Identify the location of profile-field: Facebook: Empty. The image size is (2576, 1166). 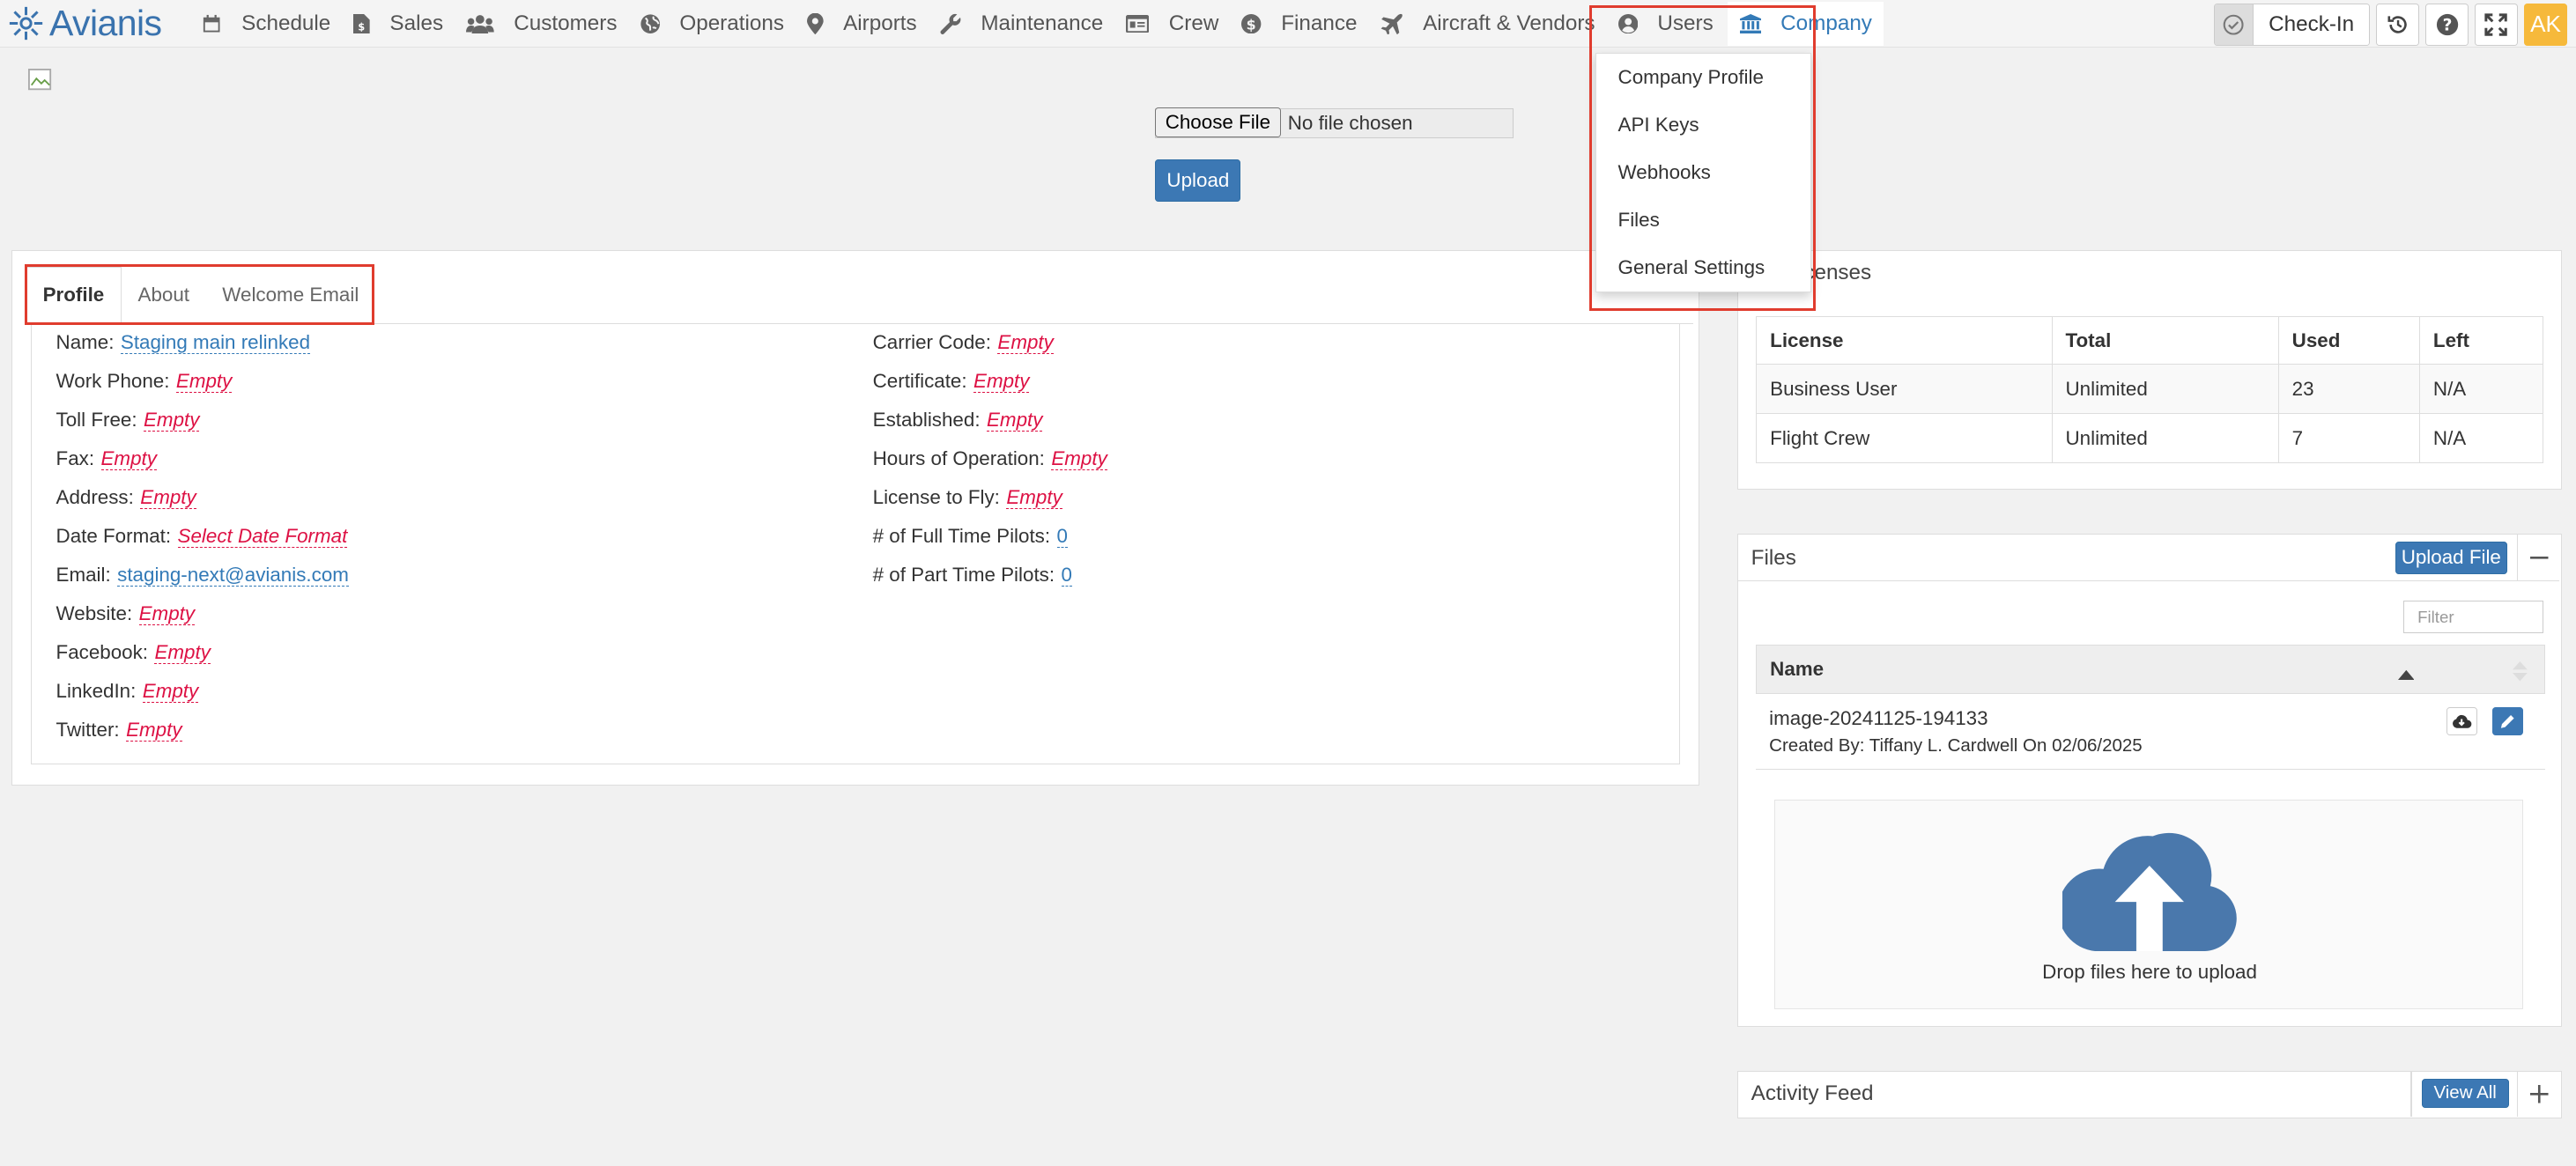
(133, 653).